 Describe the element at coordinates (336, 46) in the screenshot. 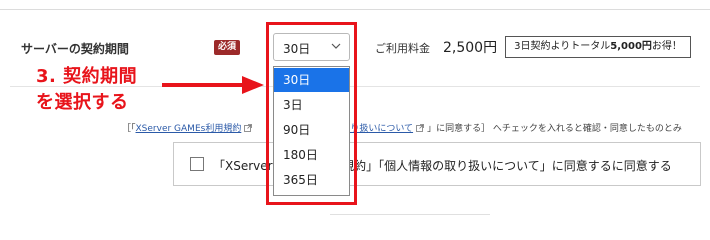

I see `chevron-down-icon` at that location.